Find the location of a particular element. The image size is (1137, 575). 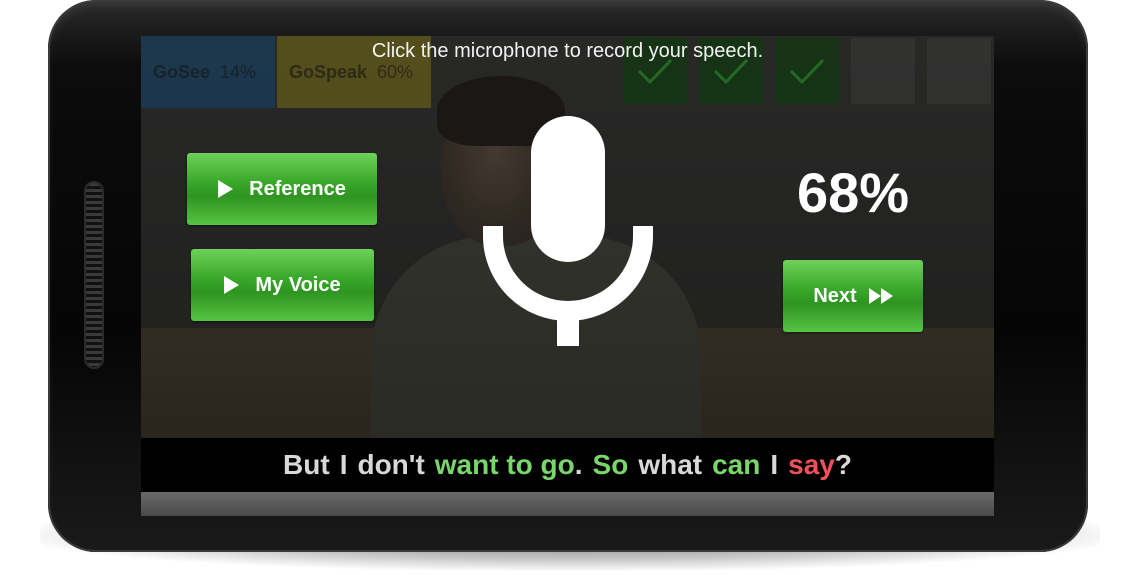

caption-punctuation: ? is located at coordinates (843, 464).